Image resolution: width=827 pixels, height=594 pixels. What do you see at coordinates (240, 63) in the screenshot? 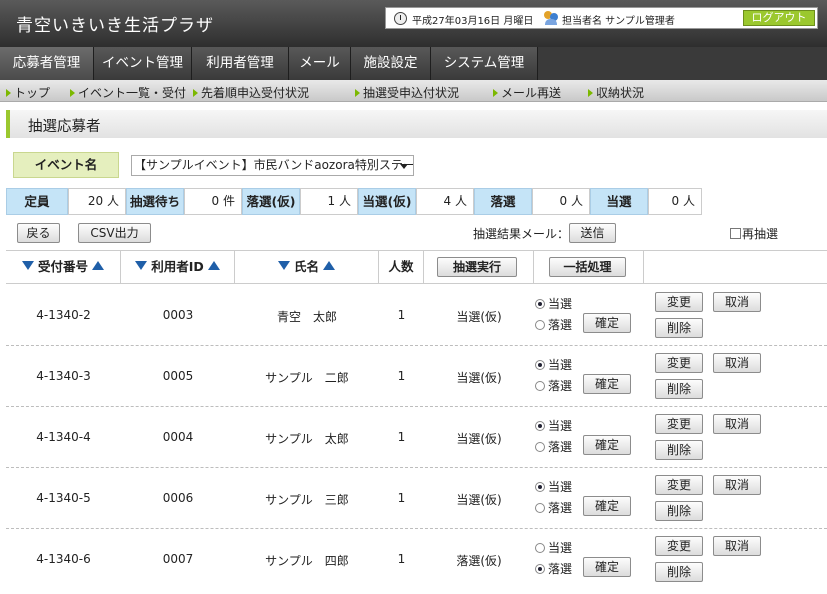
I see `nav-tab-users: 利用者管理` at bounding box center [240, 63].